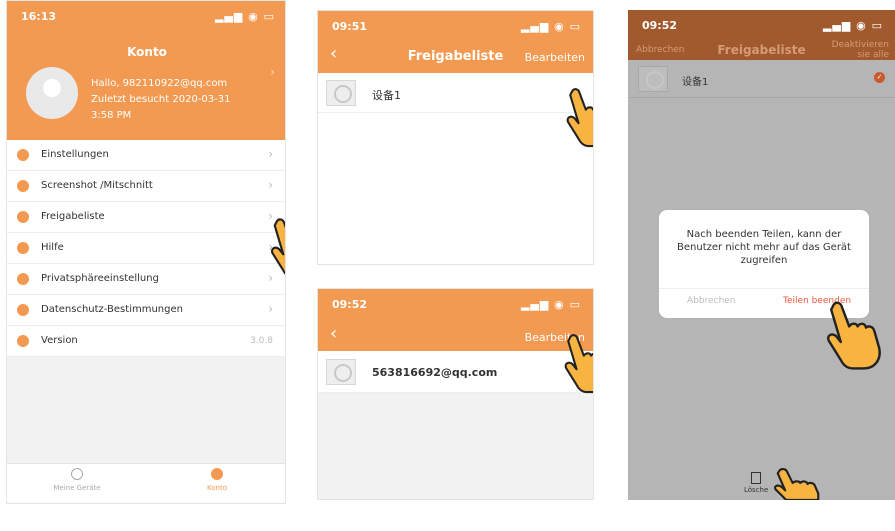 This screenshot has width=895, height=531. What do you see at coordinates (112, 309) in the screenshot?
I see `menu-item-label: Datenschutz-Bestimmungen` at bounding box center [112, 309].